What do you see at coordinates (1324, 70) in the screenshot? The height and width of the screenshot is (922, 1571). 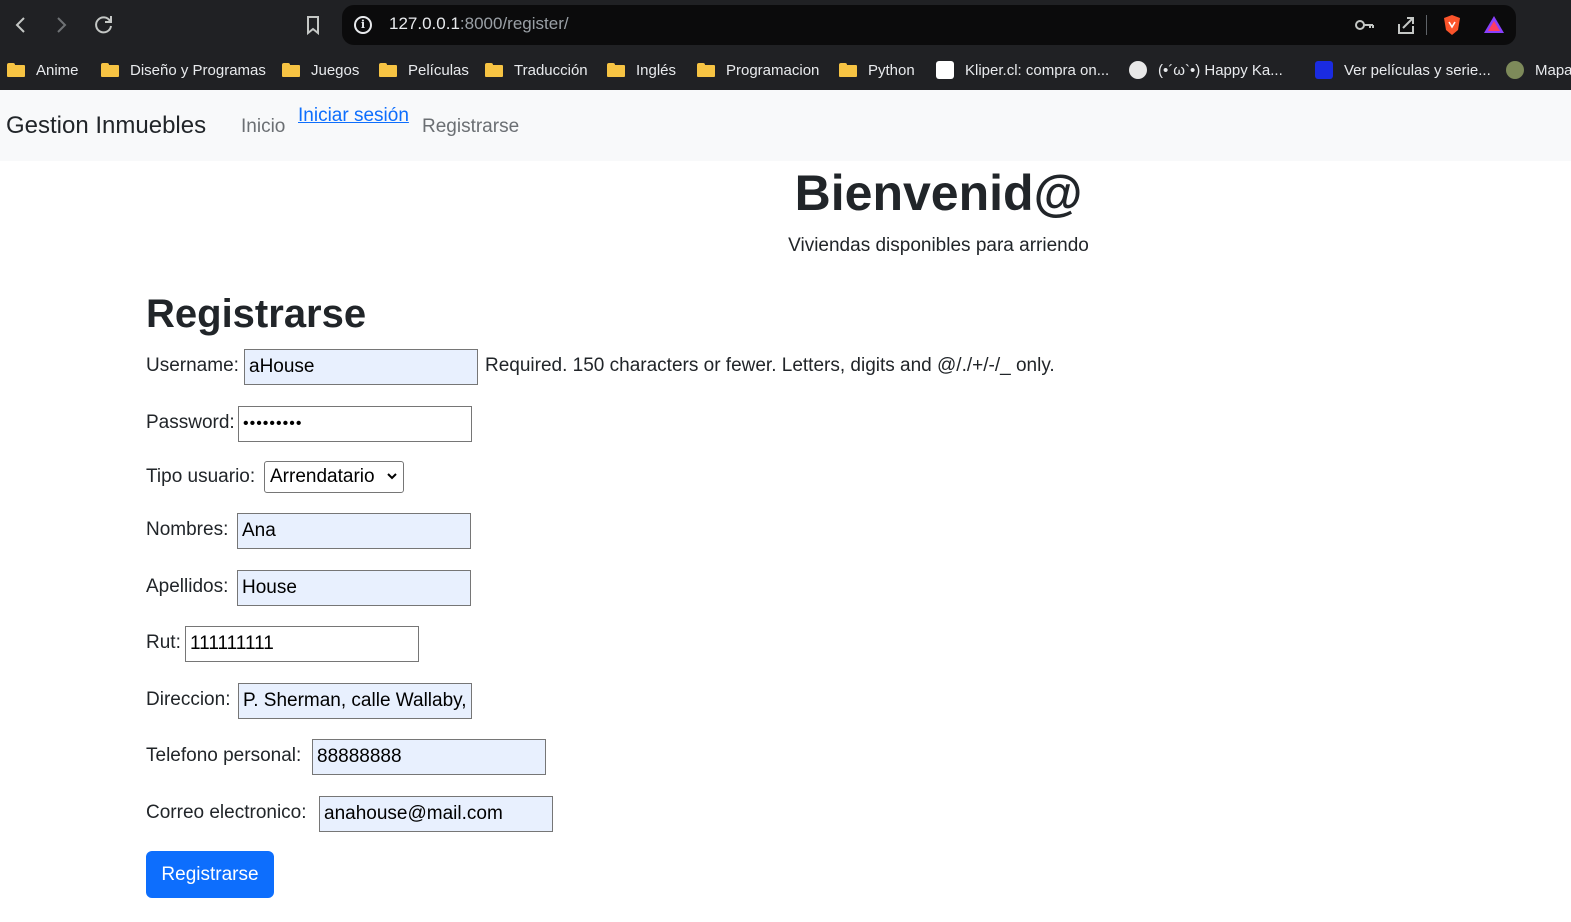 I see `m-favicon` at bounding box center [1324, 70].